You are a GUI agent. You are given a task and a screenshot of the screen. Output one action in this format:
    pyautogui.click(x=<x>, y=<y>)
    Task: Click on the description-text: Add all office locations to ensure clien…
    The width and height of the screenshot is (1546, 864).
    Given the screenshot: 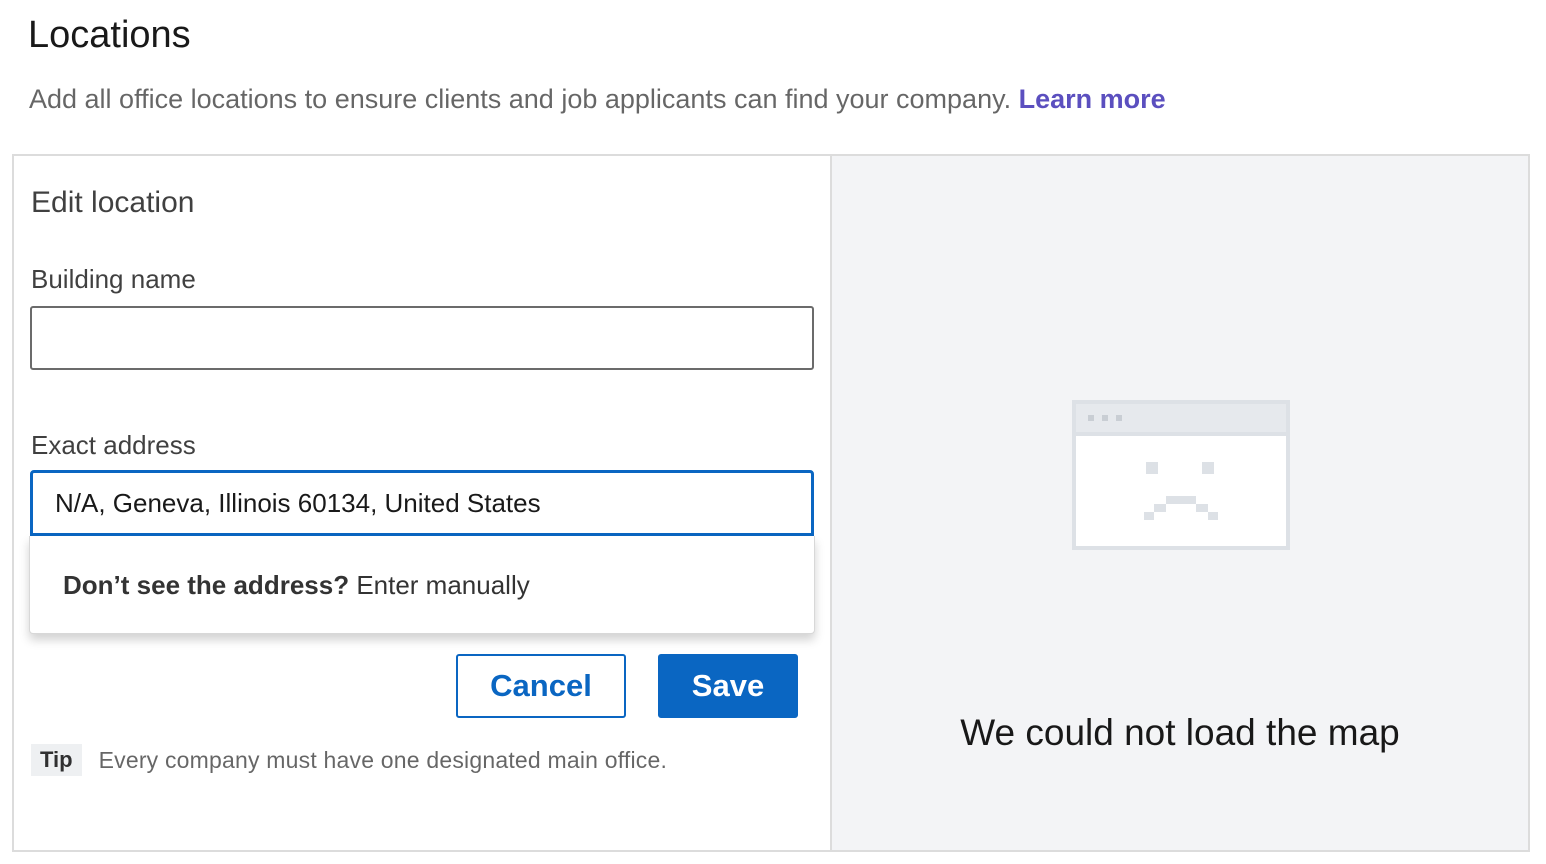 What is the action you would take?
    pyautogui.click(x=520, y=99)
    